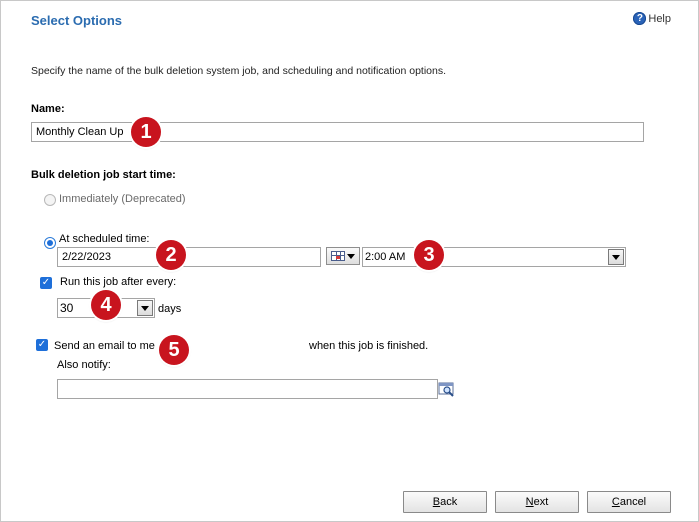  What do you see at coordinates (385, 257) in the screenshot?
I see `scheduled-time-value: 2:00 AM` at bounding box center [385, 257].